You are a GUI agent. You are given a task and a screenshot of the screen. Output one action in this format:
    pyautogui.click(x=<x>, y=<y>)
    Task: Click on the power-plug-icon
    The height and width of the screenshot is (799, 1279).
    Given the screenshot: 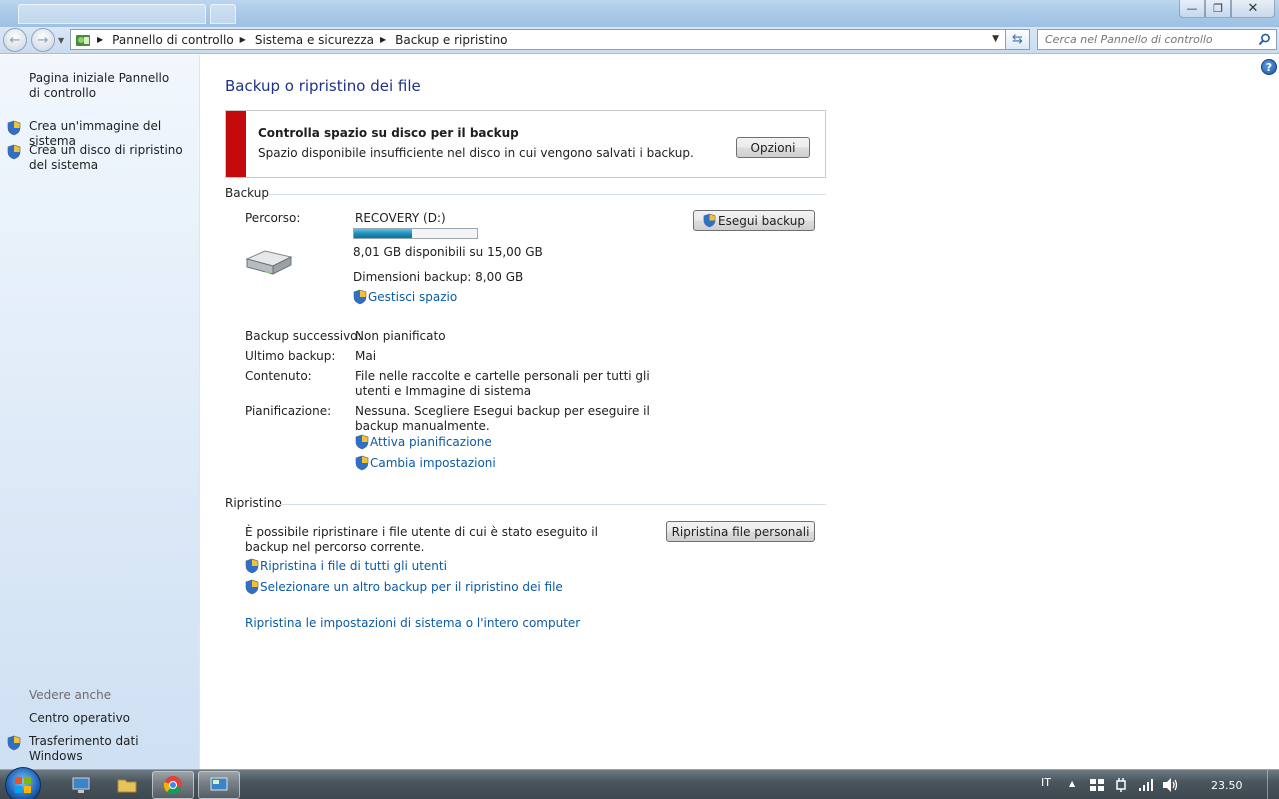 What is the action you would take?
    pyautogui.click(x=1121, y=785)
    